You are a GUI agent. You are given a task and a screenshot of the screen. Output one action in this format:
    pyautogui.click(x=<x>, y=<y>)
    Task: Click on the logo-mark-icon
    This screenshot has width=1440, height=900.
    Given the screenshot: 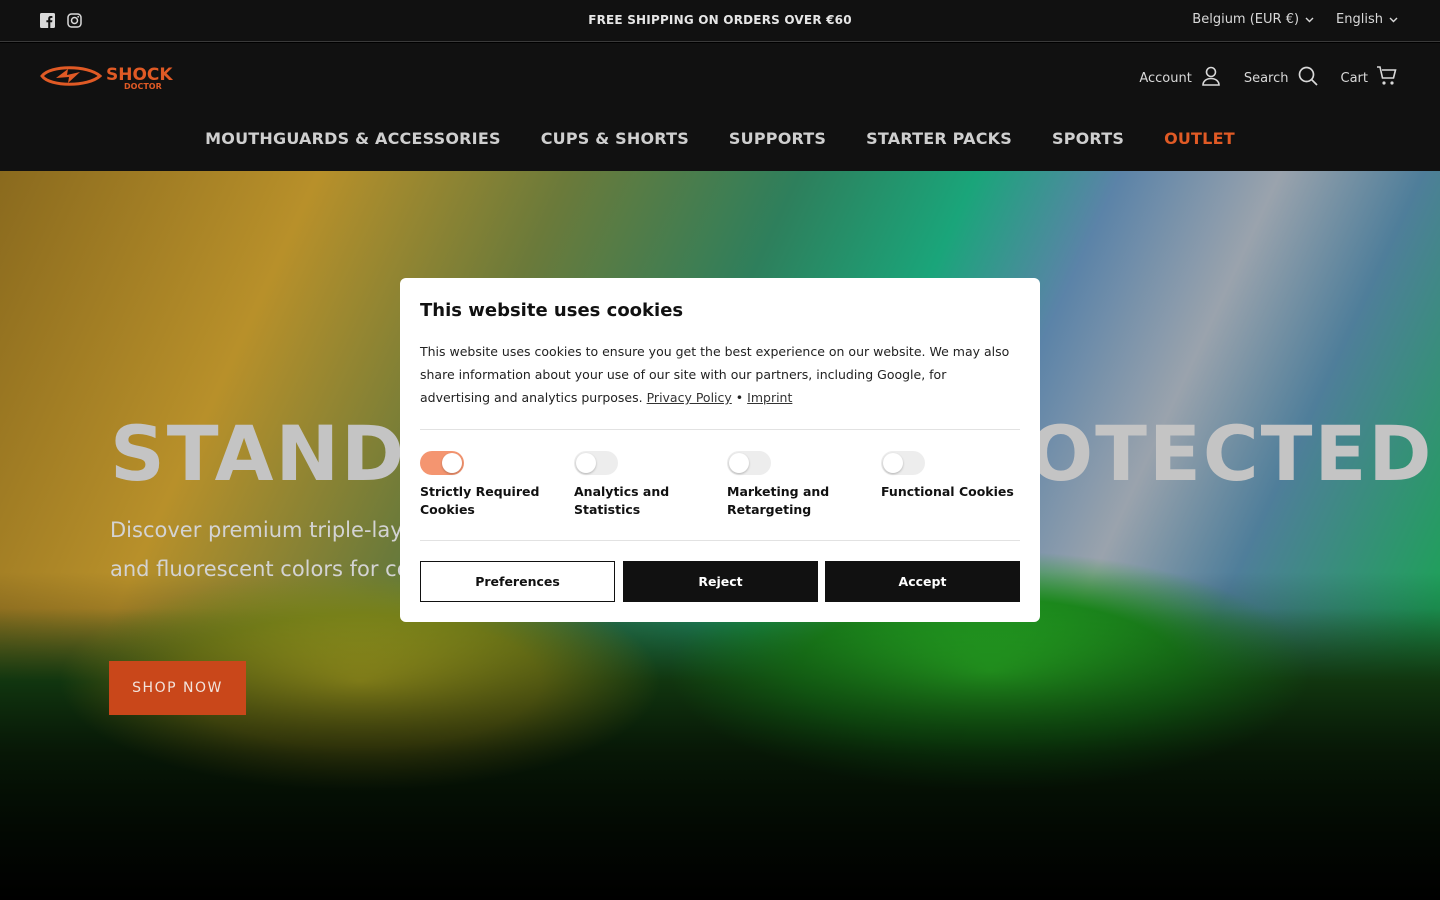 What is the action you would take?
    pyautogui.click(x=71, y=76)
    